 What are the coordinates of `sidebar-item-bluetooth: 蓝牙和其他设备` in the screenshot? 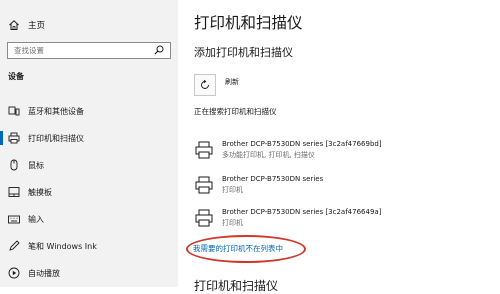 It's located at (89, 111).